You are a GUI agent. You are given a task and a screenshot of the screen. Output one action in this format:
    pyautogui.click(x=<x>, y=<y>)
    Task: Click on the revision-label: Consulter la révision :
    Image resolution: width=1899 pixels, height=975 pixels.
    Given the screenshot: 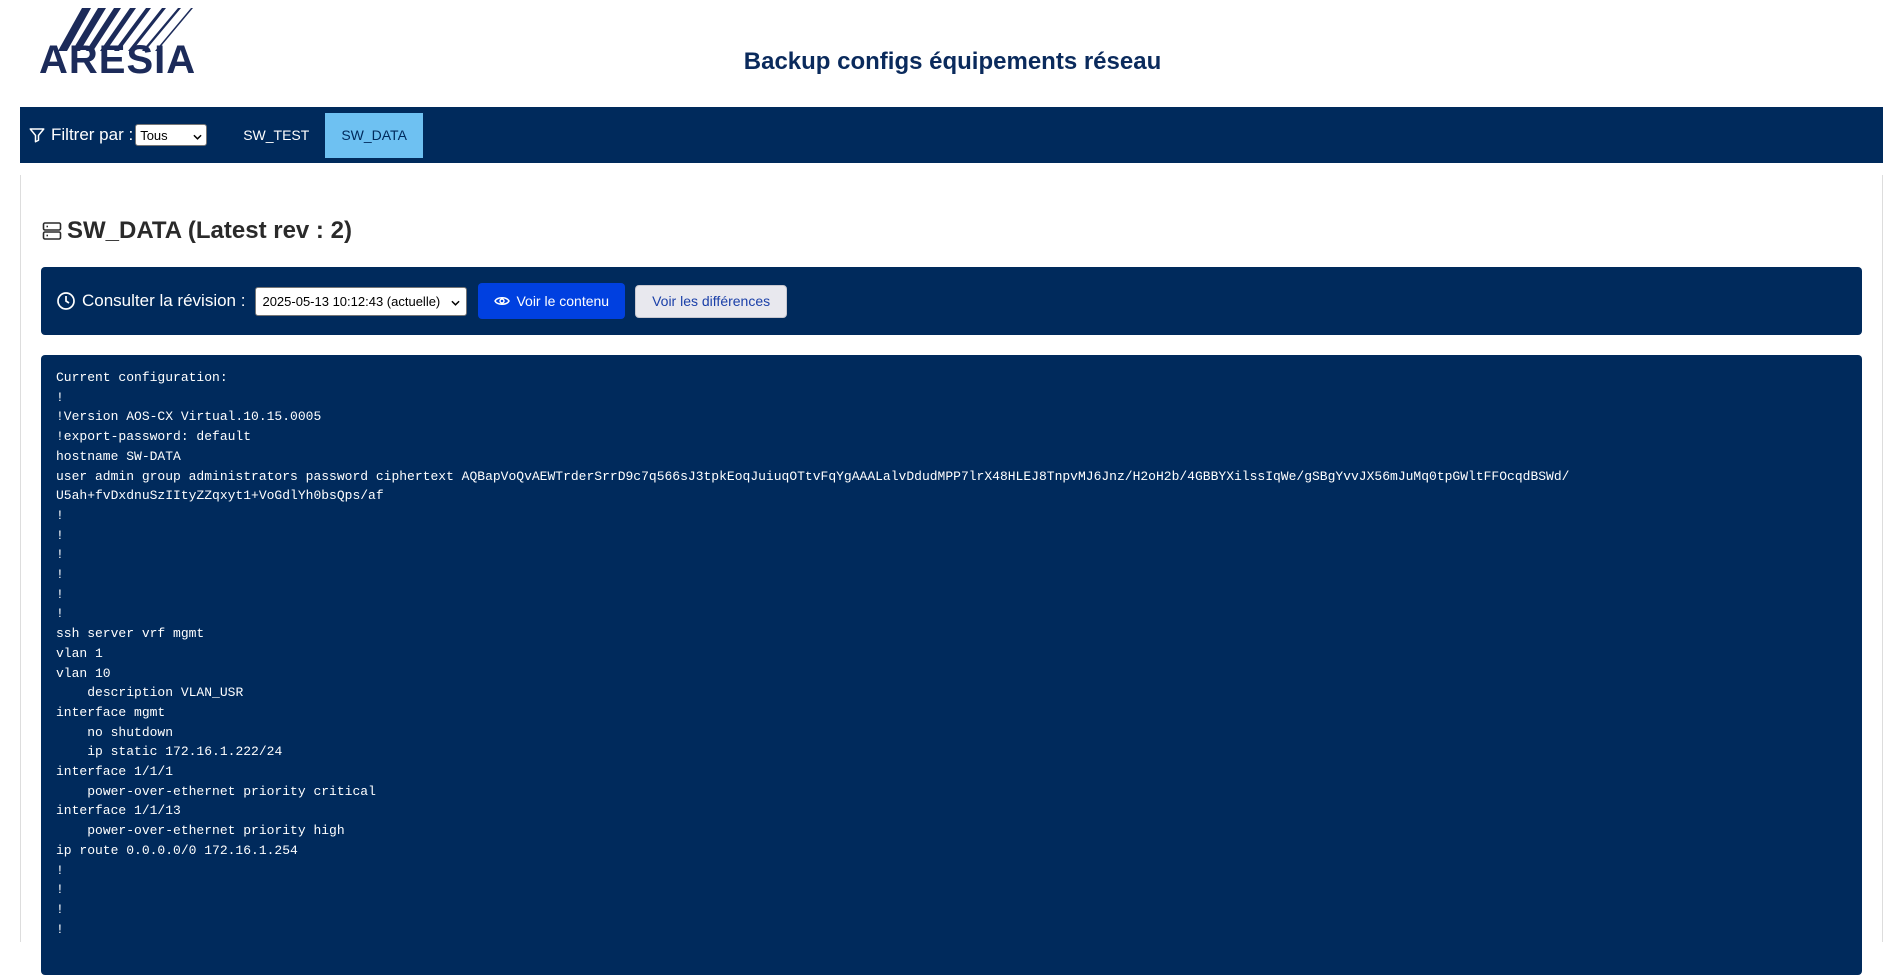 What is the action you would take?
    pyautogui.click(x=164, y=300)
    